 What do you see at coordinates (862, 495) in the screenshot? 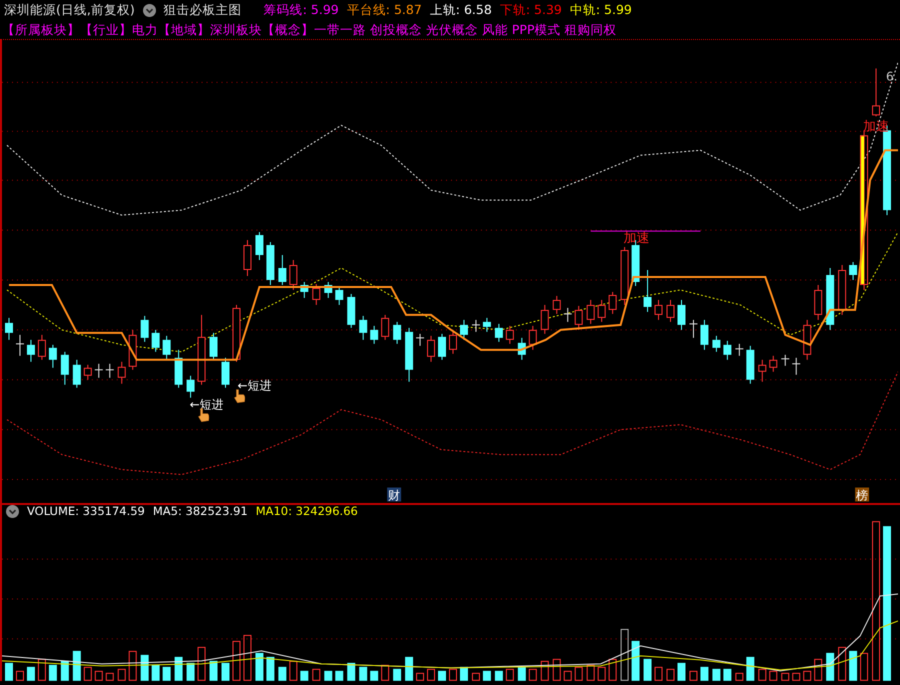
I see `event-marker: 榜` at bounding box center [862, 495].